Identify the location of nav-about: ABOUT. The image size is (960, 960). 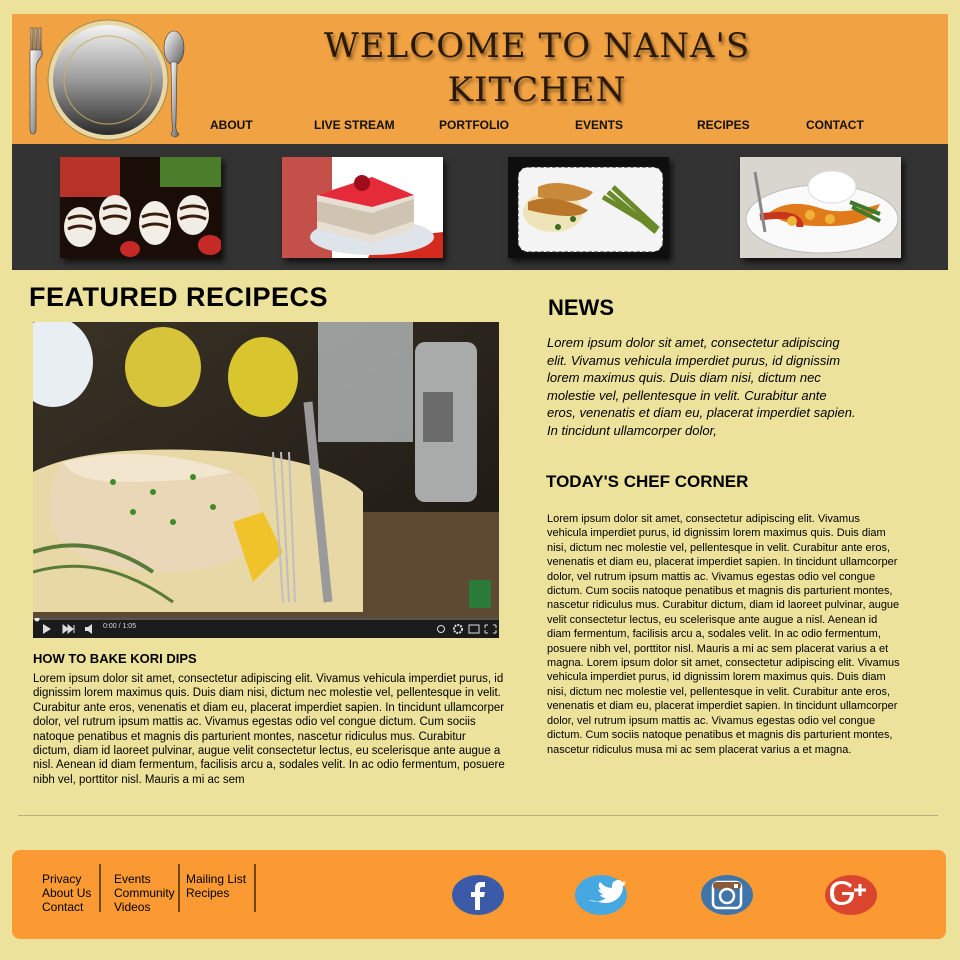
(231, 125).